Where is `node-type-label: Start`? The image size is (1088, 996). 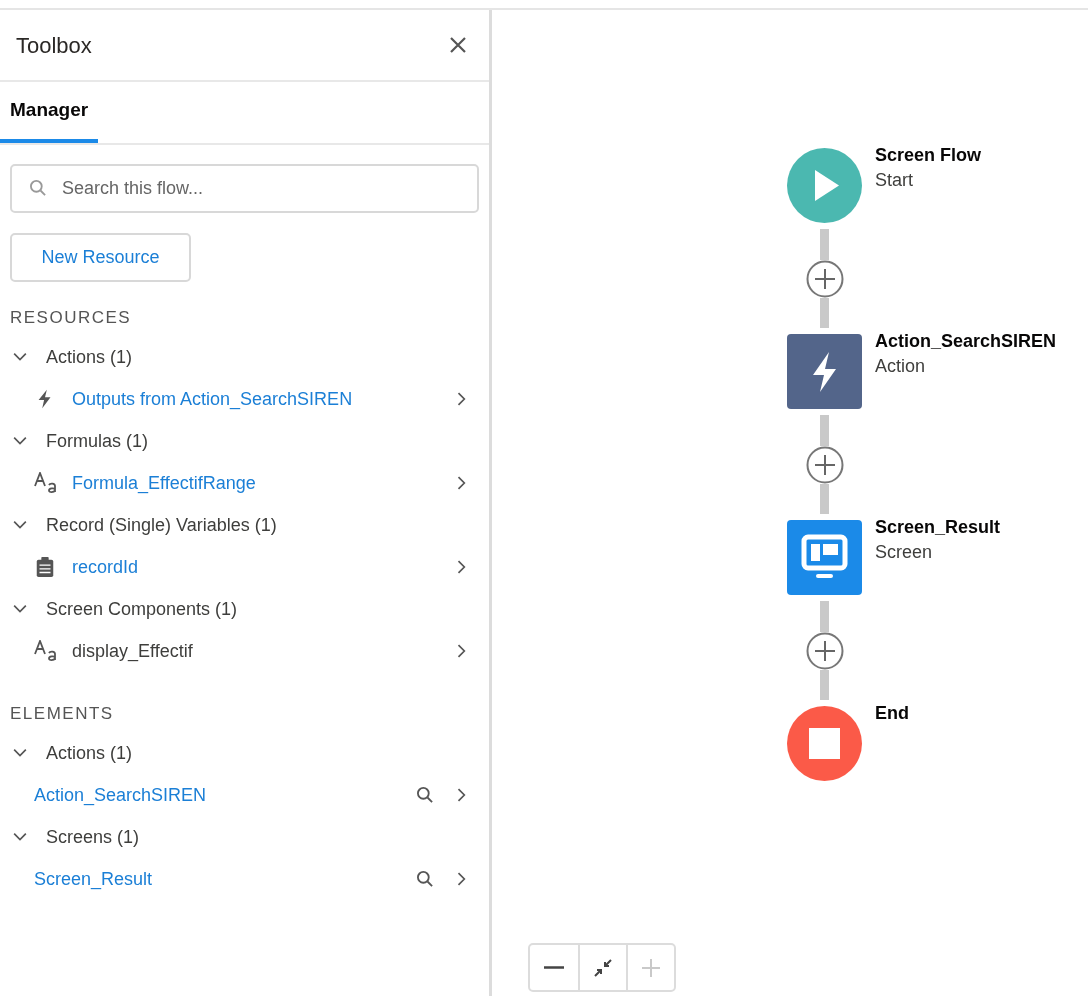 node-type-label: Start is located at coordinates (894, 180).